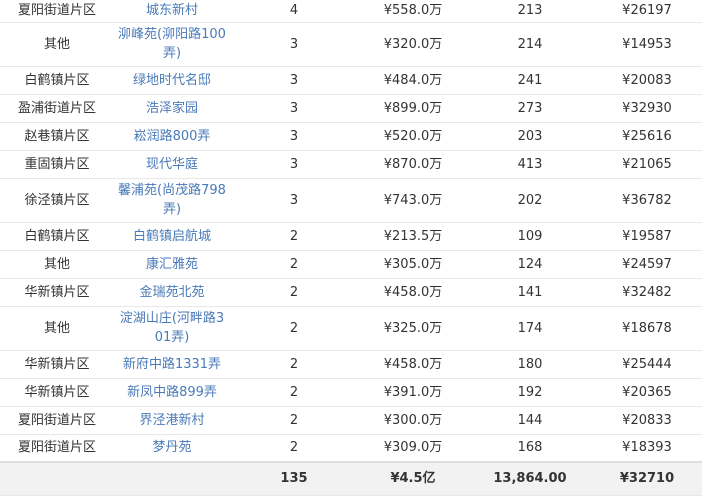  Describe the element at coordinates (413, 448) in the screenshot. I see `total-price-cell: ¥309.0万` at that location.